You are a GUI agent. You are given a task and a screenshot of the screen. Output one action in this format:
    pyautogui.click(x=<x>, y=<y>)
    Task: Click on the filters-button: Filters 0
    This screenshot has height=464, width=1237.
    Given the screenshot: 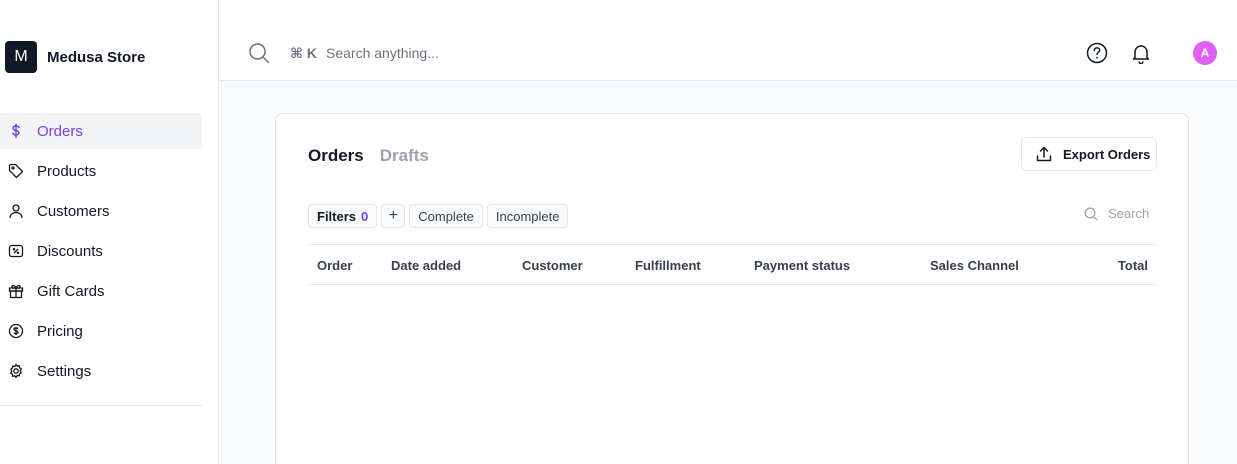 What is the action you would take?
    pyautogui.click(x=343, y=216)
    